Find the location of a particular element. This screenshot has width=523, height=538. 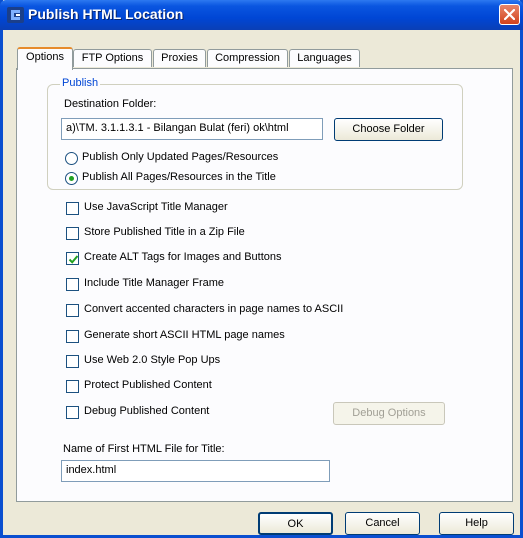

debug-options-button: Debug Options is located at coordinates (389, 413).